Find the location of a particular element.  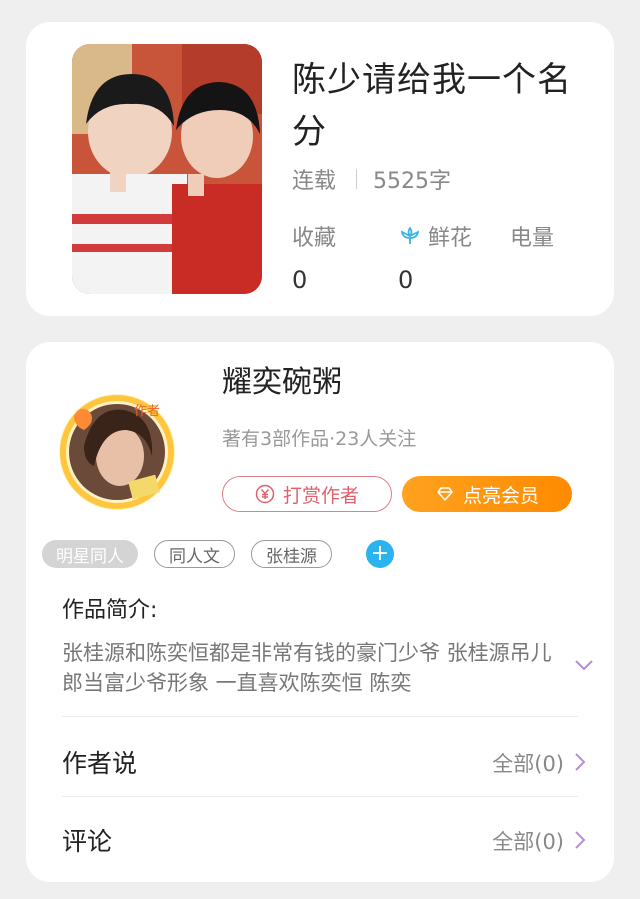

book-word-count: 5525字 is located at coordinates (412, 181).